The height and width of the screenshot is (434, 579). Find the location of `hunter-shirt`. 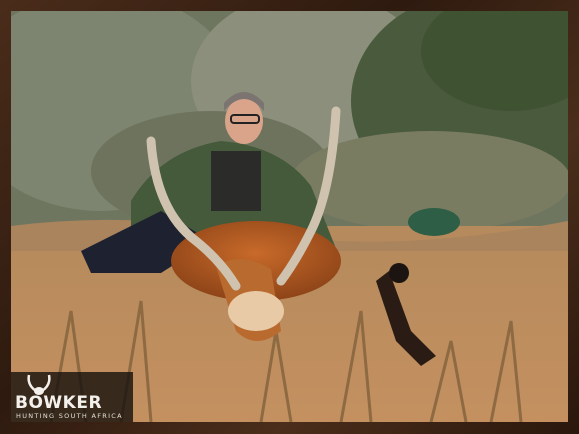

hunter-shirt is located at coordinates (236, 181).